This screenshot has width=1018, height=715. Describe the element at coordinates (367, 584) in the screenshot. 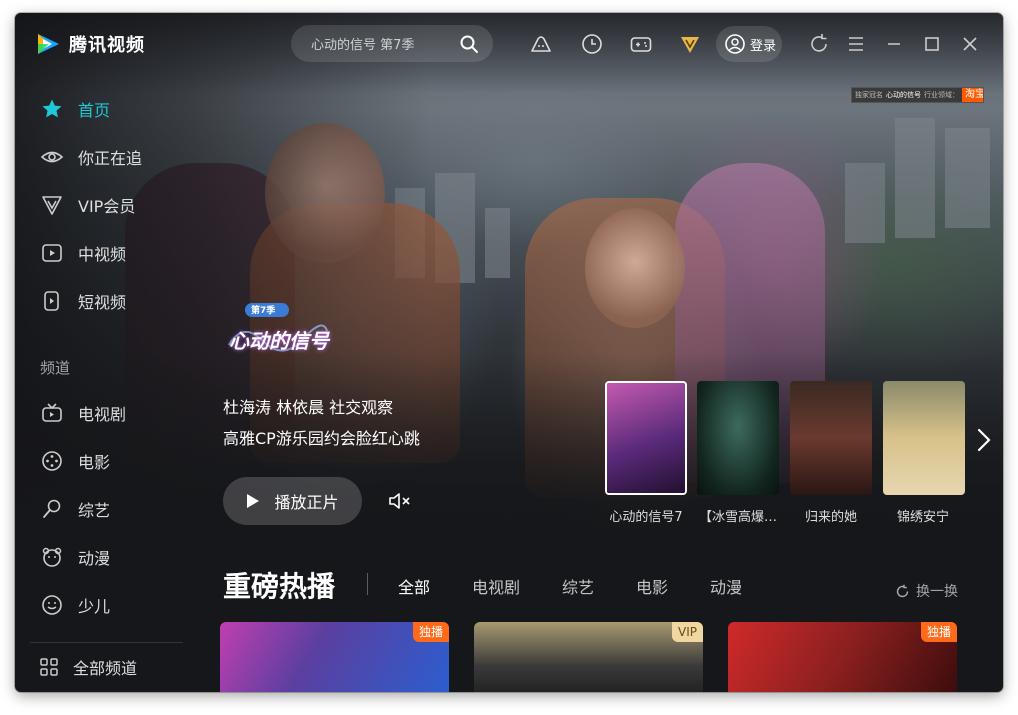

I see `section-divider` at that location.